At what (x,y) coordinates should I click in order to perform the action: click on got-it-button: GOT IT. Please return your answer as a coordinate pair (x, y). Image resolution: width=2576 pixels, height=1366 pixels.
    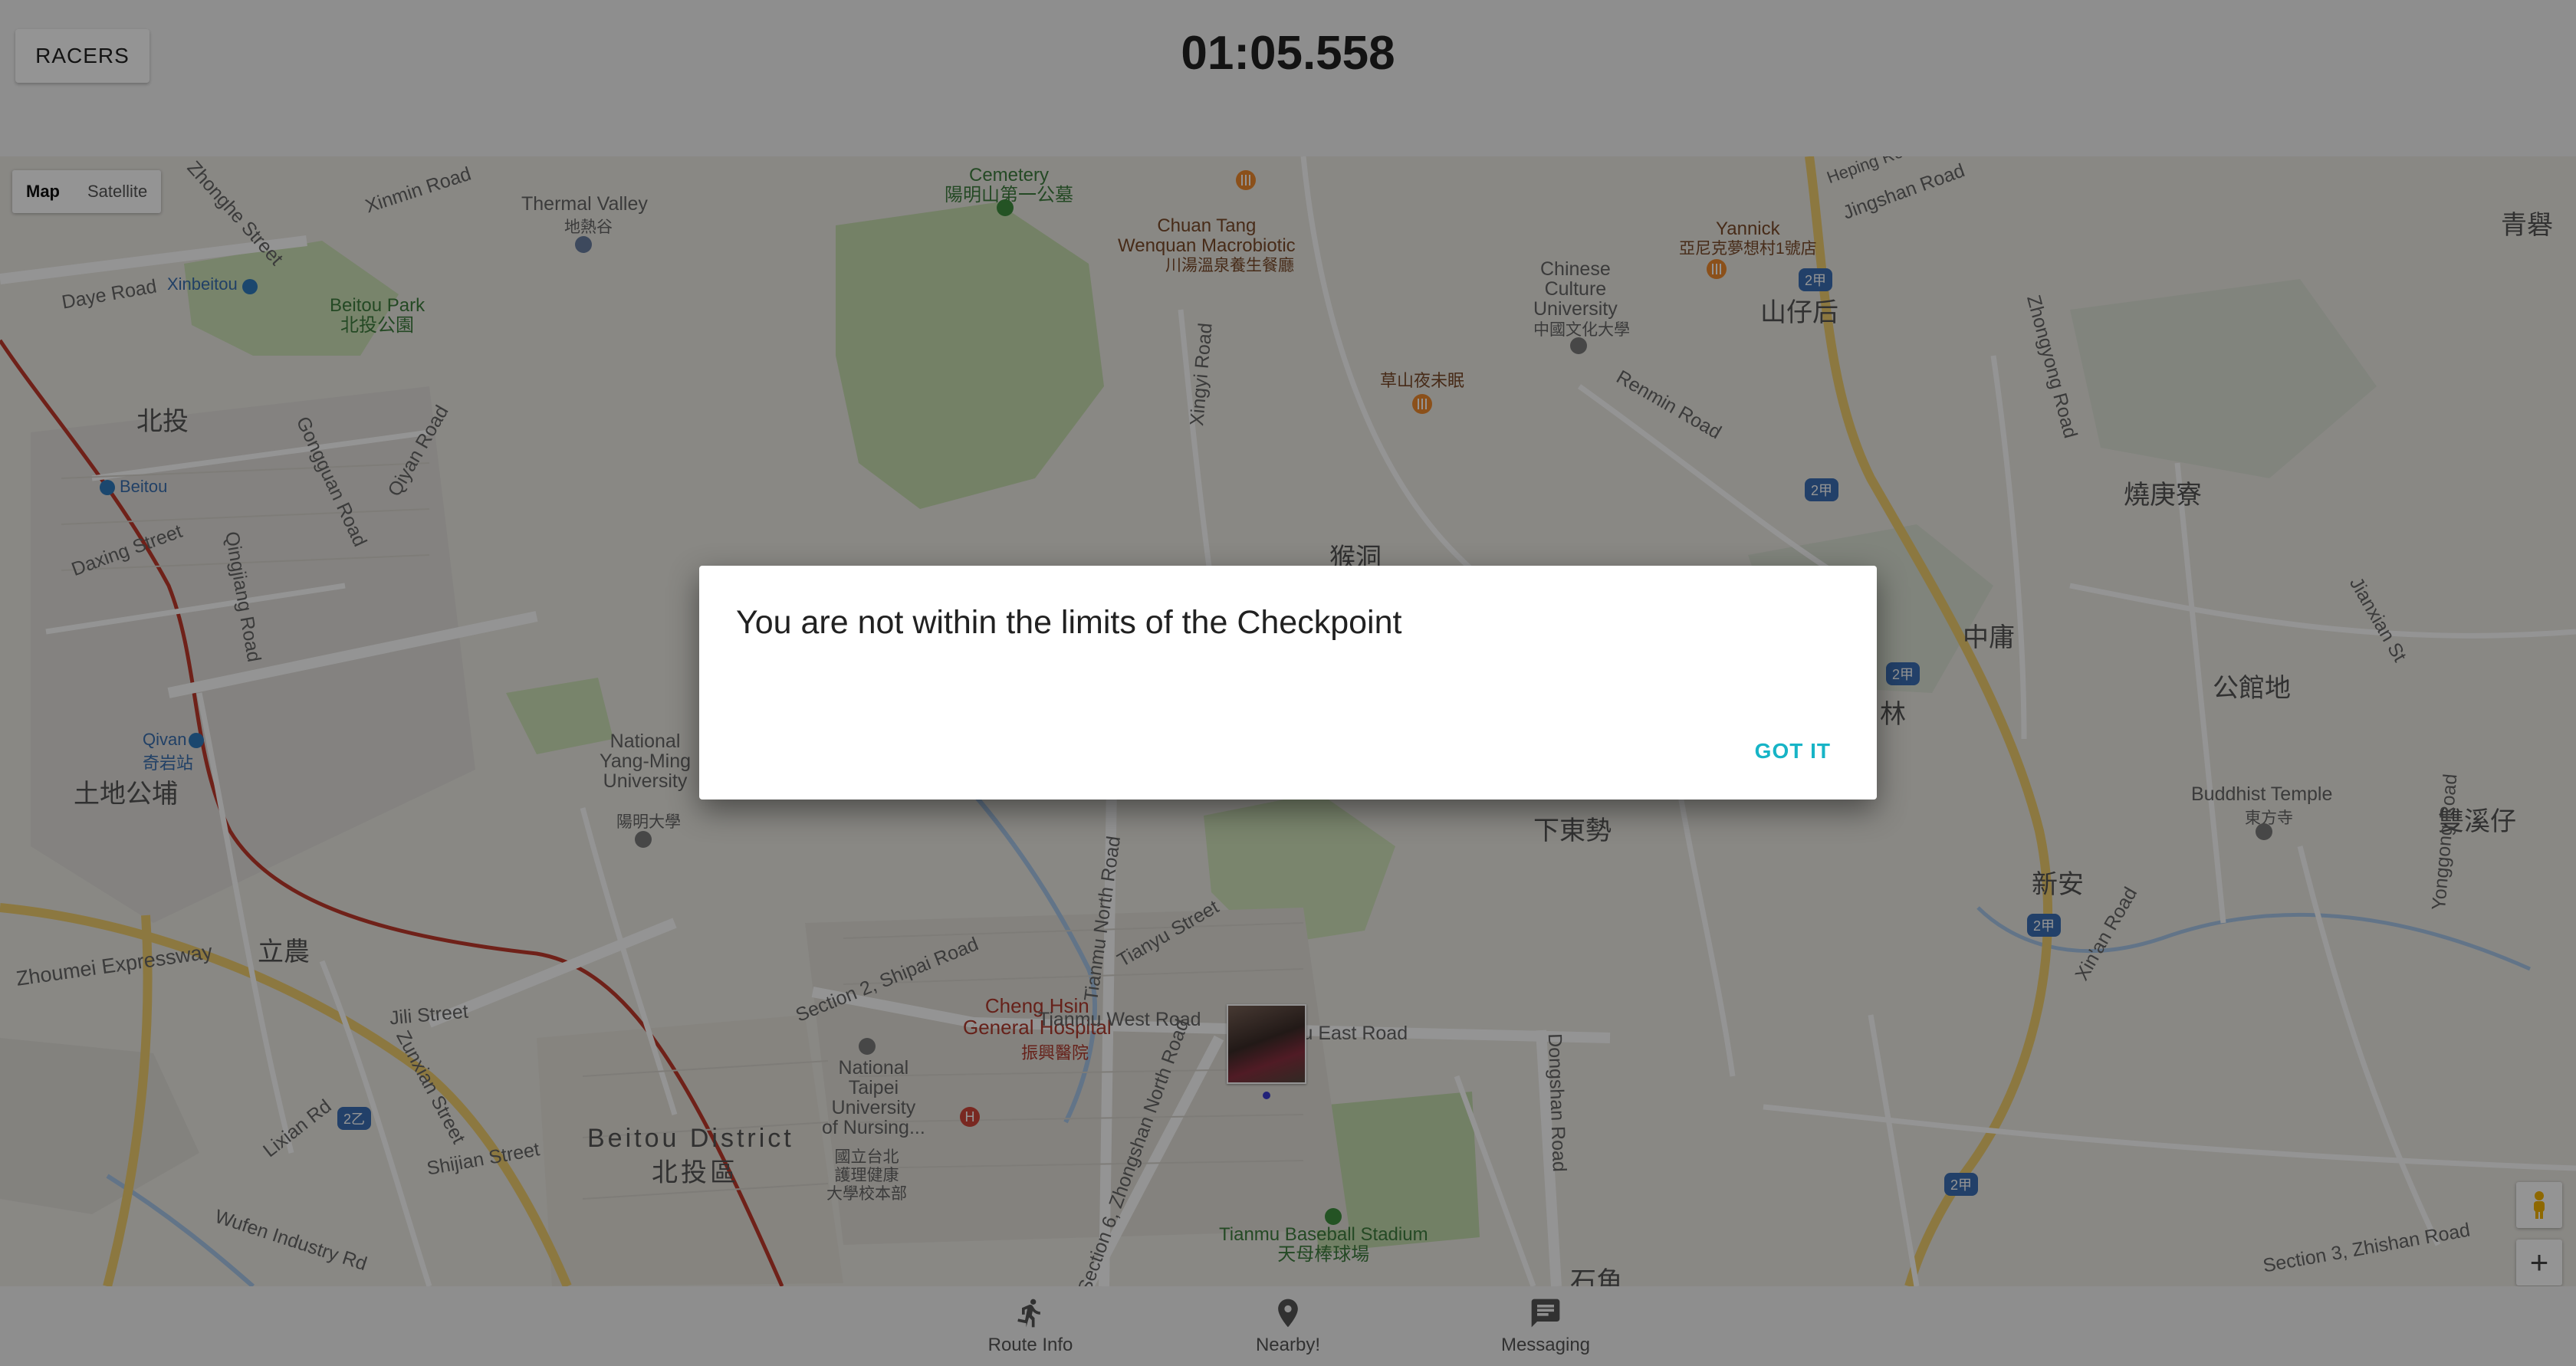
    Looking at the image, I should click on (1793, 751).